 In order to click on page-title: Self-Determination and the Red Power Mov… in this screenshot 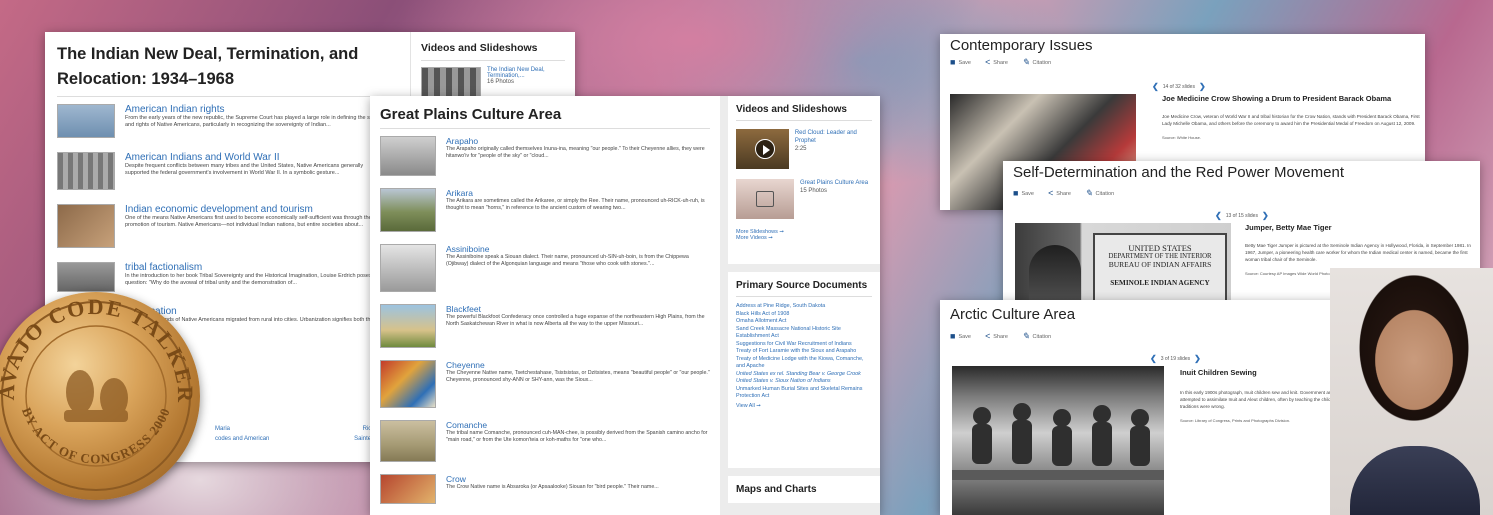, I will do `click(1178, 172)`.